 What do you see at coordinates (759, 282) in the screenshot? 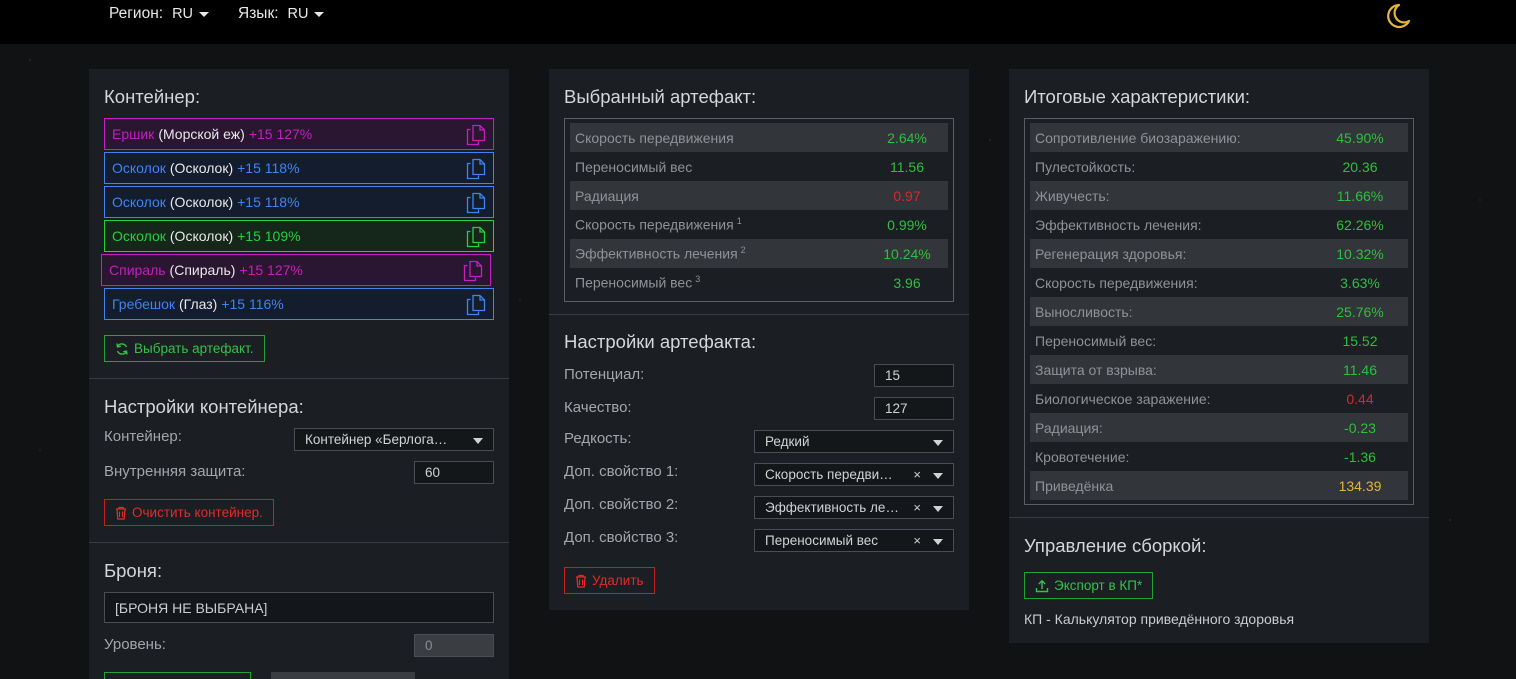
I see `stat-row: Переносимый вес 3 3.96` at bounding box center [759, 282].